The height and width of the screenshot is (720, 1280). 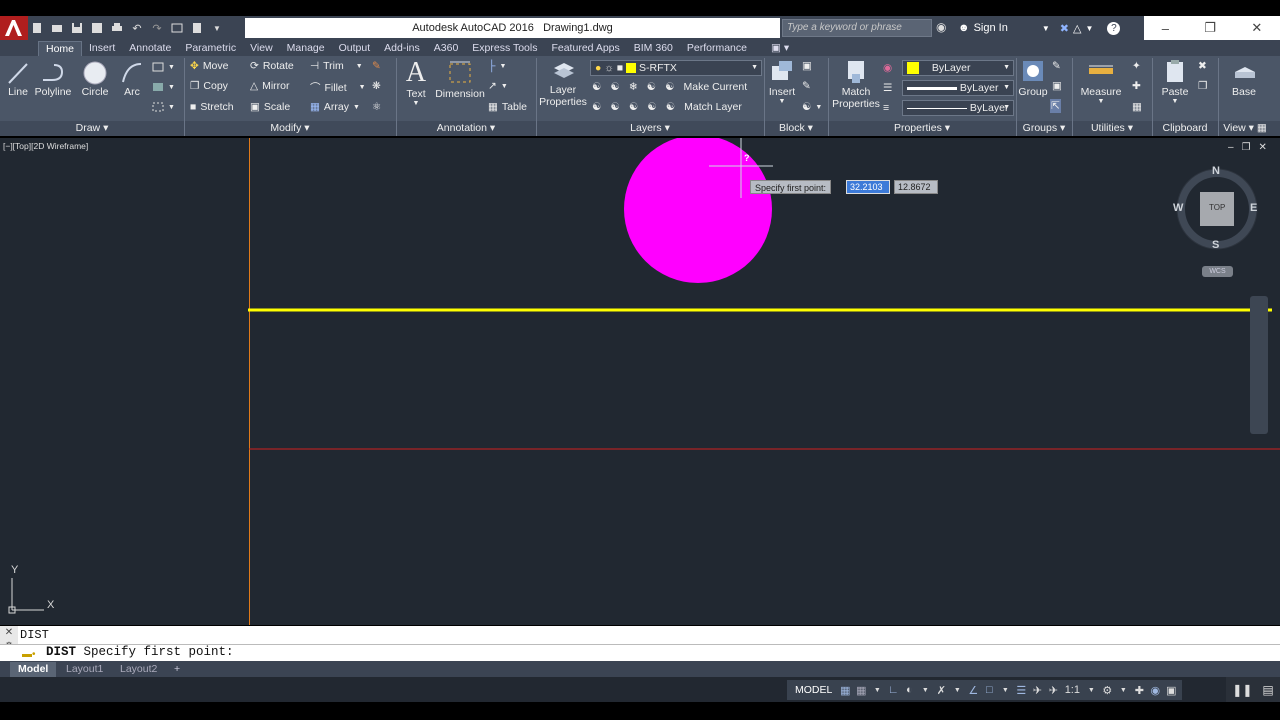 What do you see at coordinates (941, 27) in the screenshot?
I see `binoculars-icon: ◉` at bounding box center [941, 27].